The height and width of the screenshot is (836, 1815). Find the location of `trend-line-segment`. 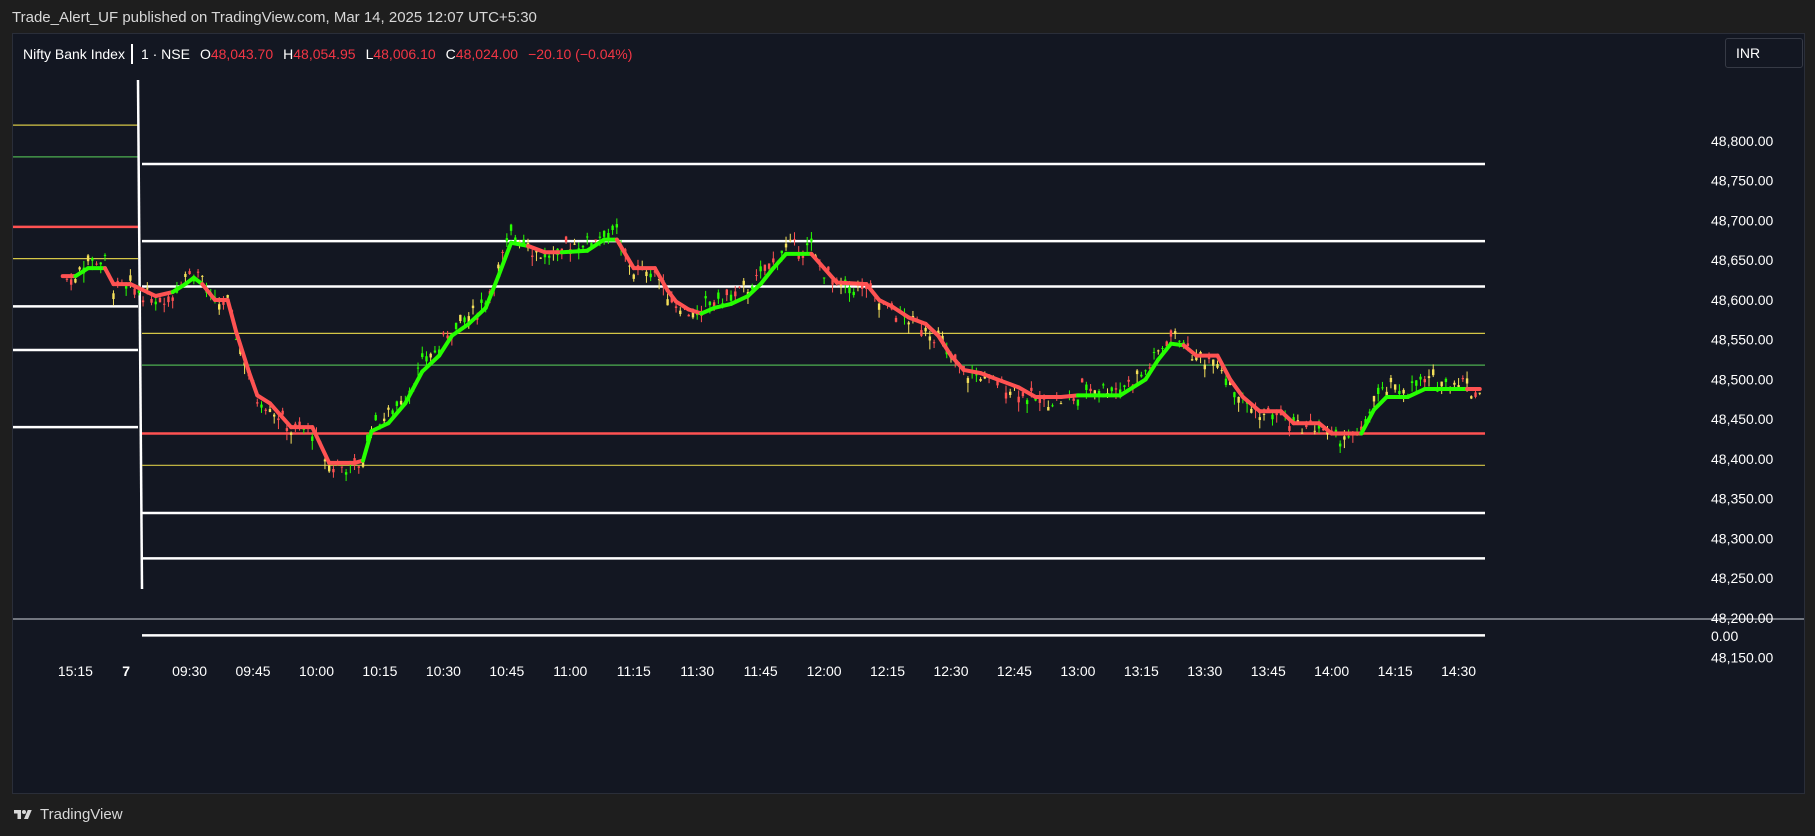

trend-line-segment is located at coordinates (574, 251).